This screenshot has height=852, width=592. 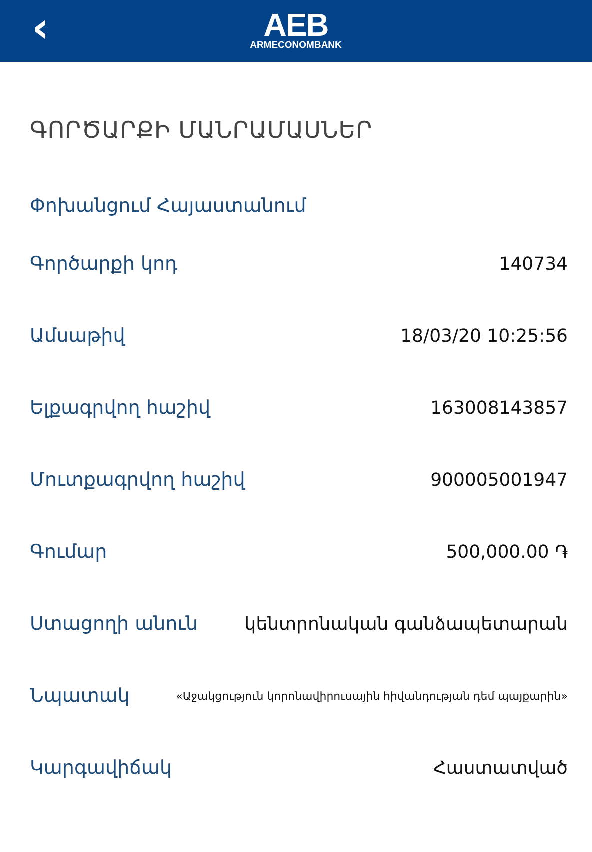 What do you see at coordinates (372, 696) in the screenshot?
I see `detail-value: «Աջակցություն կորոնավիրուսային հիվանդության դեմ պայքարին»` at bounding box center [372, 696].